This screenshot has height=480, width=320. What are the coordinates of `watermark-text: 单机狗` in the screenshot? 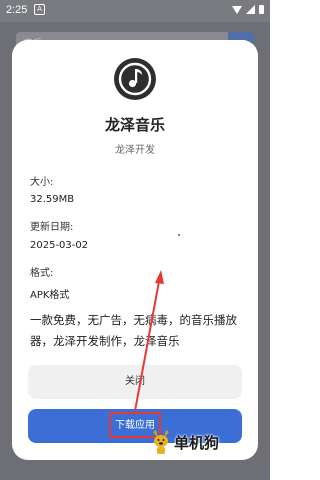 It's located at (197, 442).